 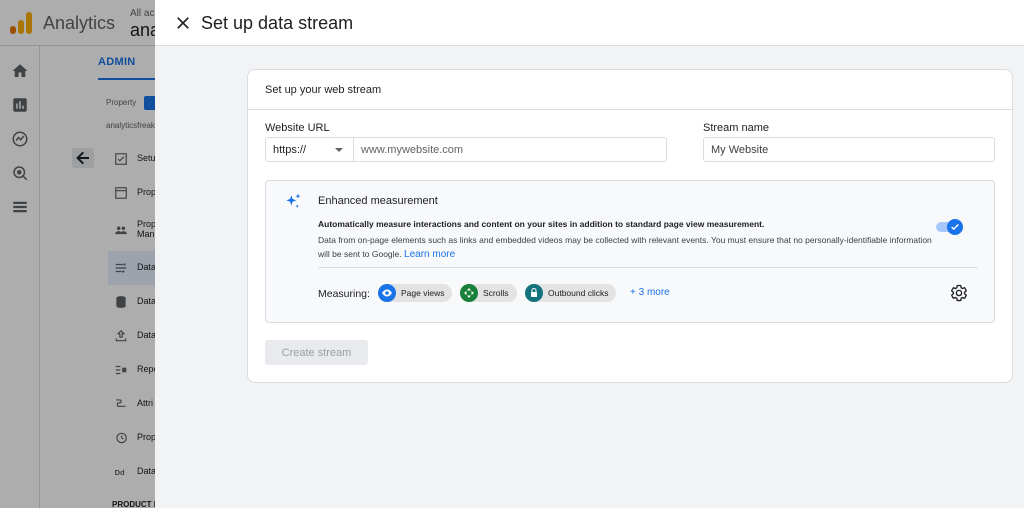 I want to click on chip-outbound-clicks: Outbound clicks, so click(x=571, y=293).